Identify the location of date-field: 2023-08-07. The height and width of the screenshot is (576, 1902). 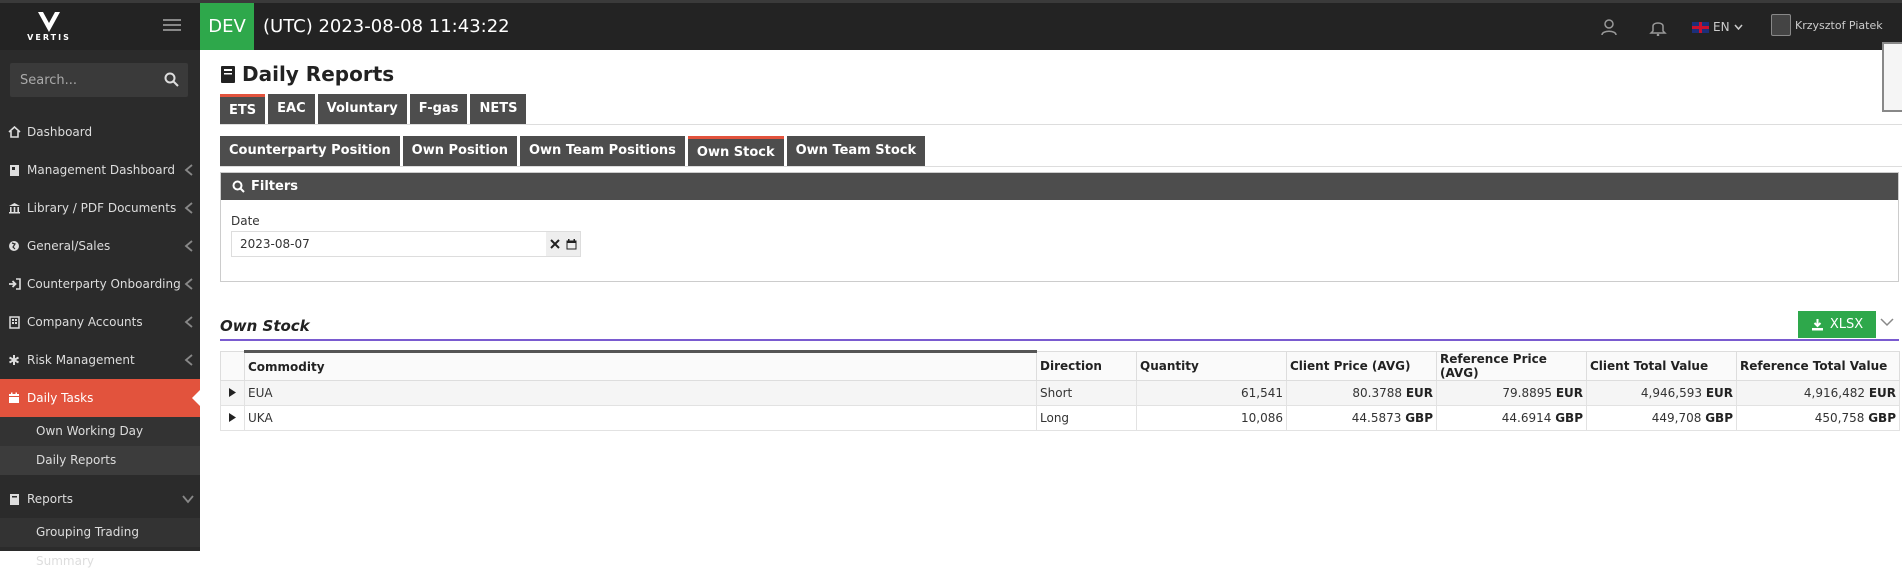
(406, 244).